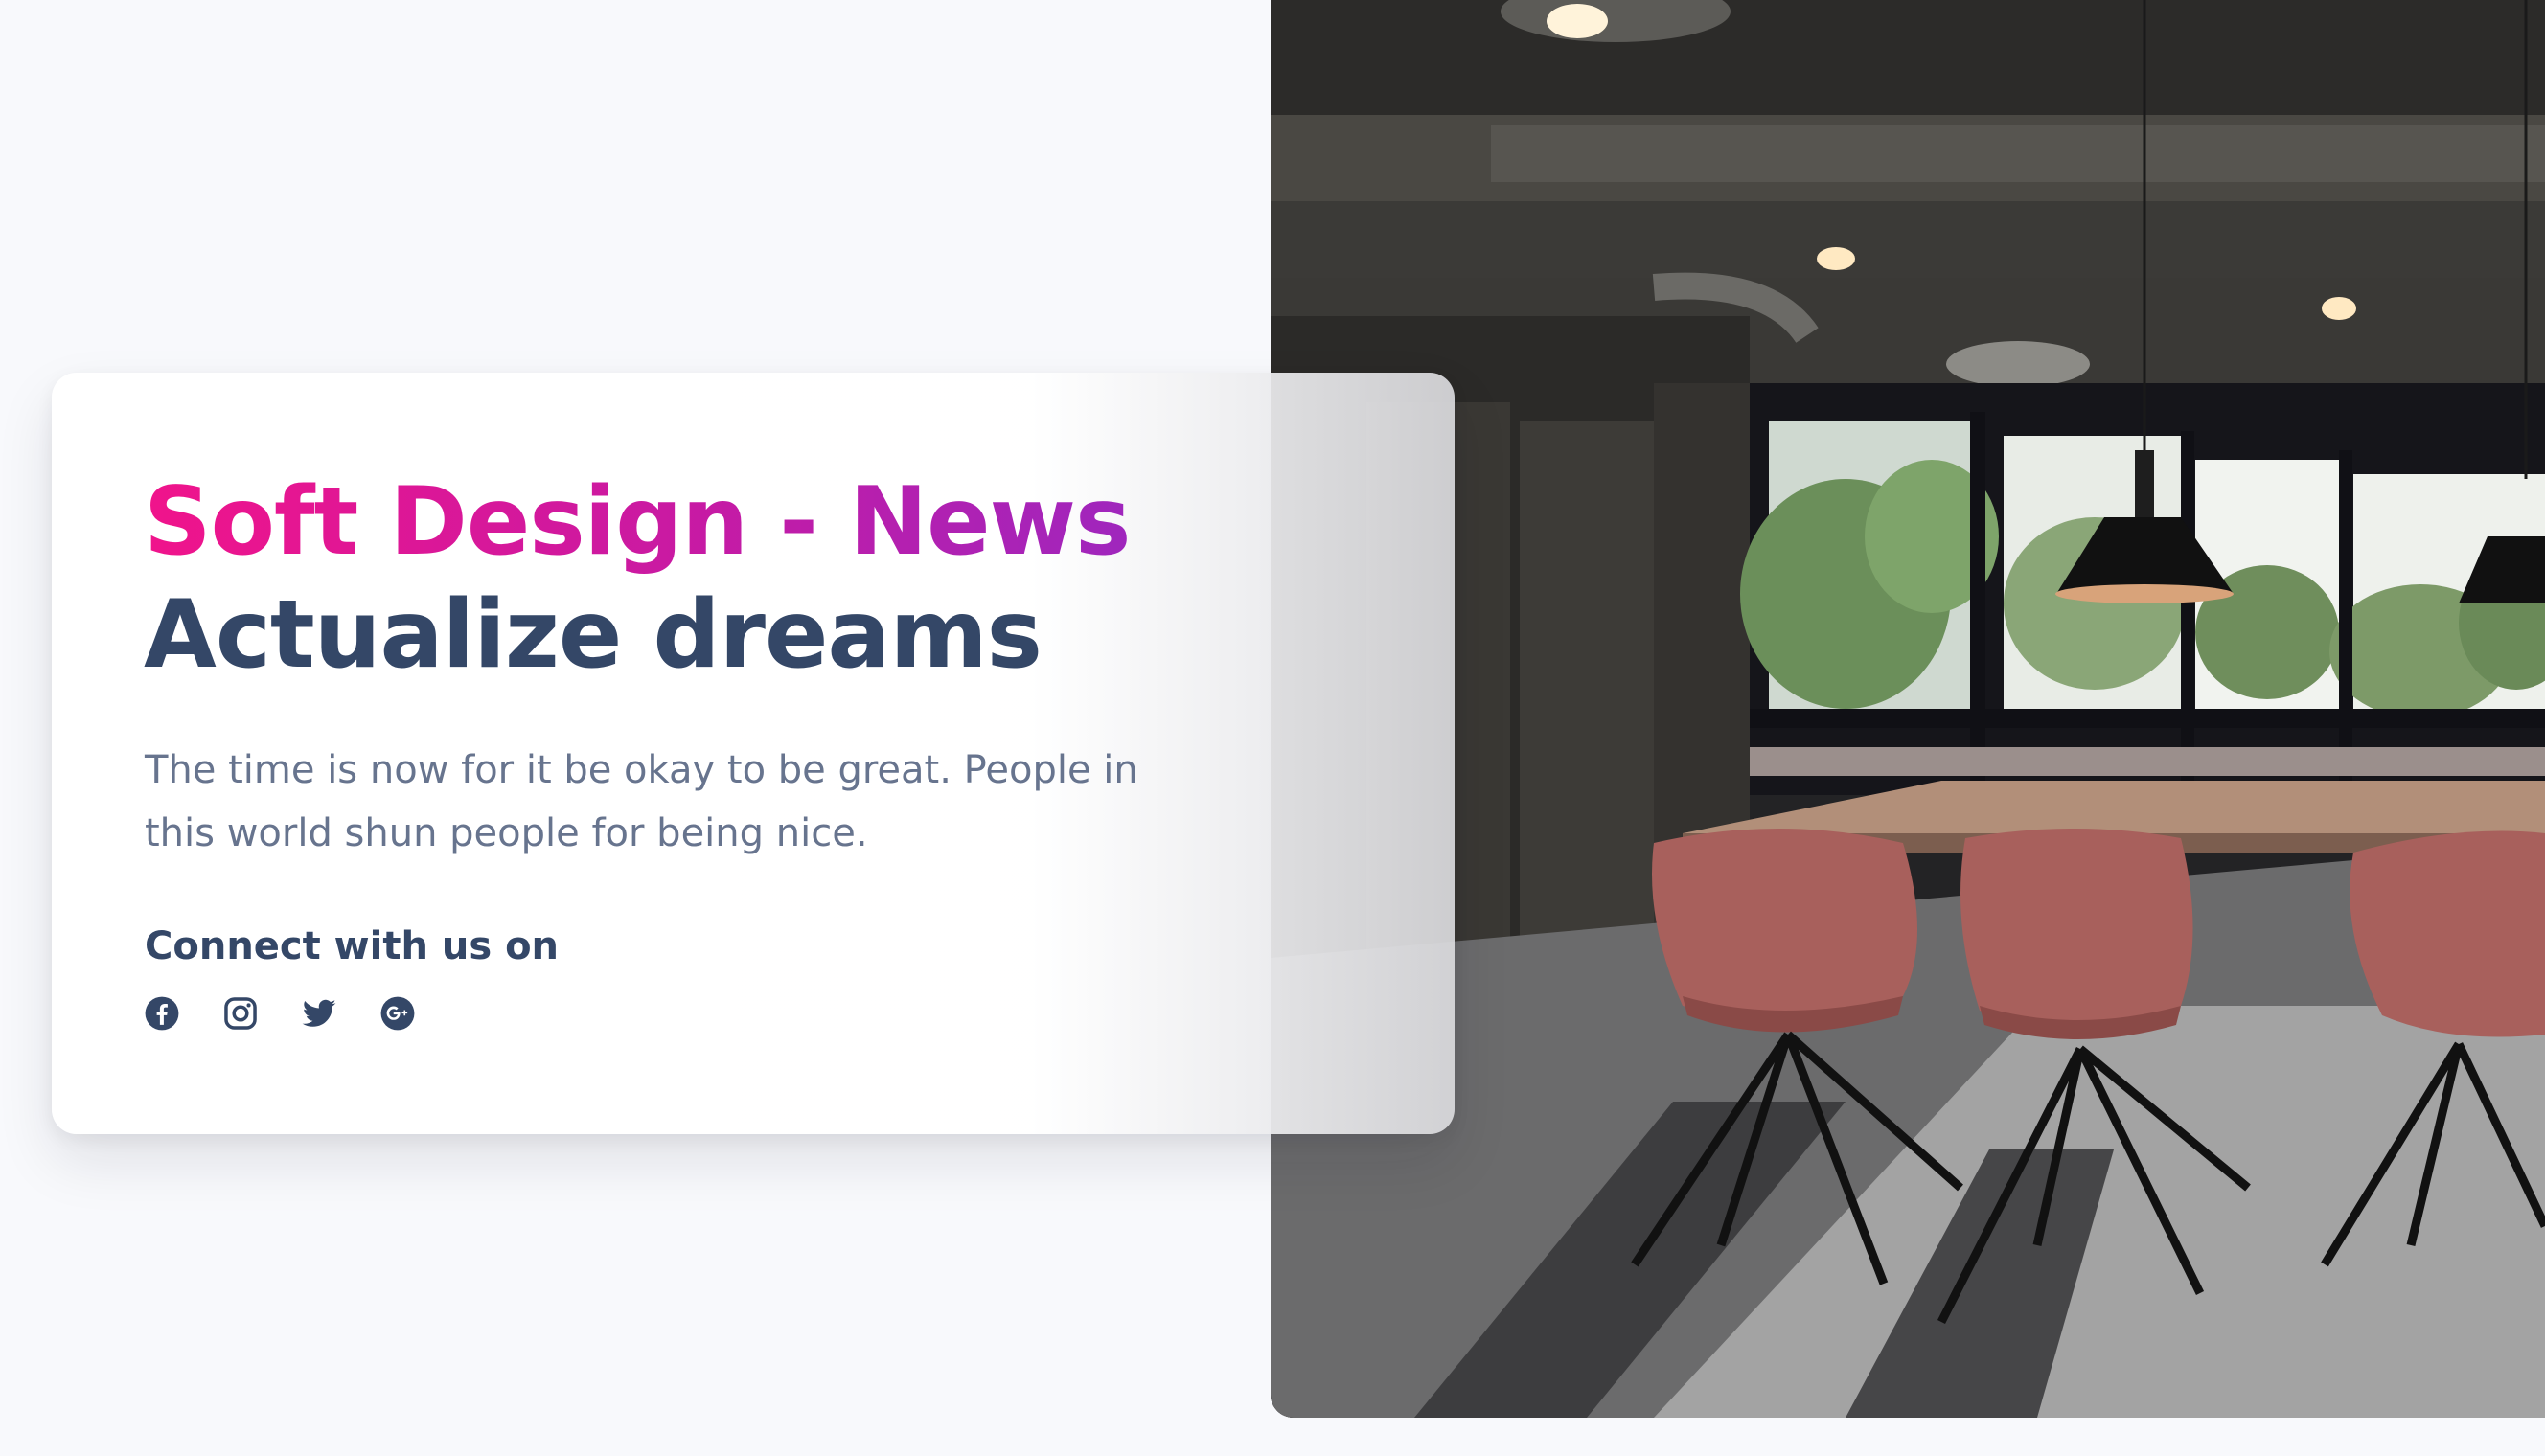 This screenshot has width=2545, height=1456. What do you see at coordinates (352, 946) in the screenshot?
I see `connect-label: Connect with us on` at bounding box center [352, 946].